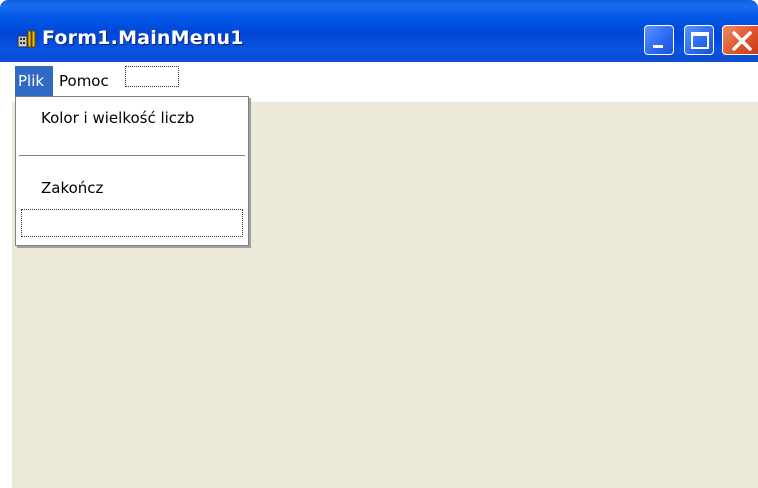  Describe the element at coordinates (117, 118) in the screenshot. I see `menu-item-kolor: Kolor i wielkość liczb` at that location.